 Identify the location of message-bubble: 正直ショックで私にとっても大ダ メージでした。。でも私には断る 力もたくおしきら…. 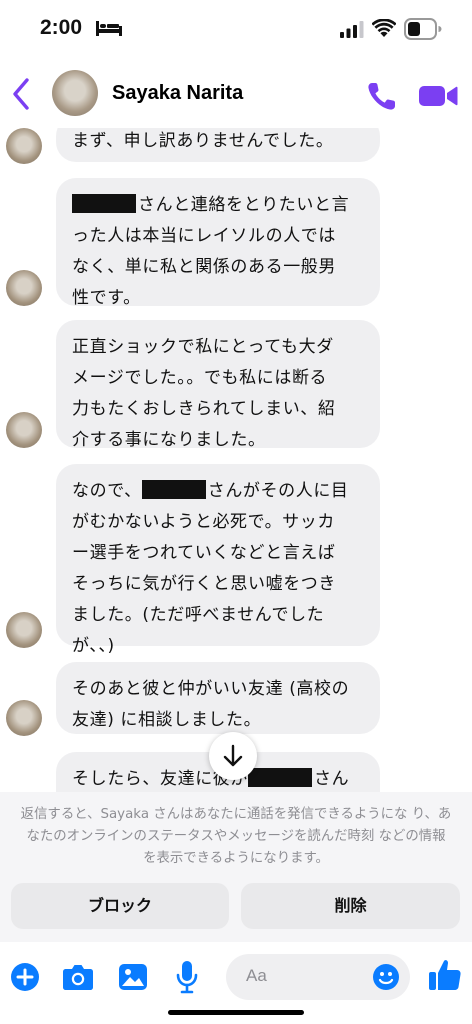
(218, 385).